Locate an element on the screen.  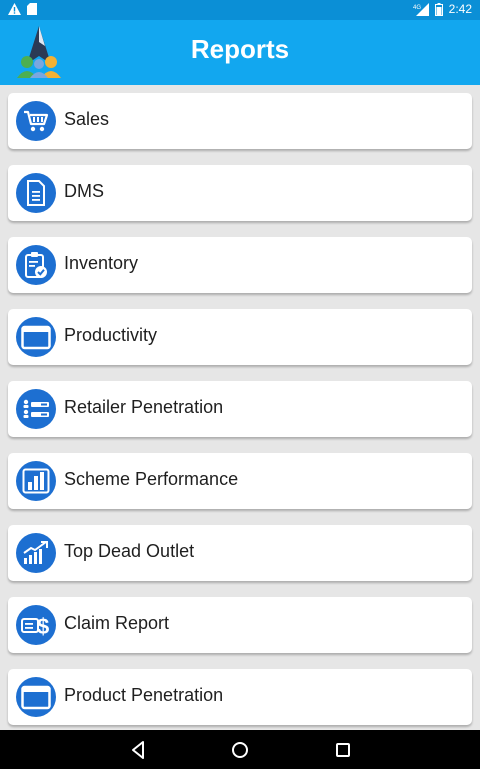
navigation-bar is located at coordinates (240, 749).